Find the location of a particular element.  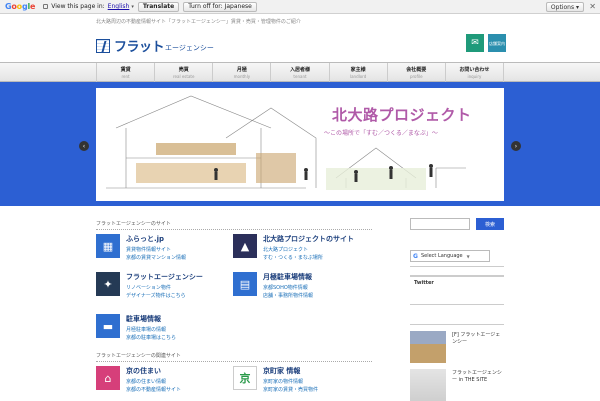

chevron-left-icon: ‹ is located at coordinates (84, 146).